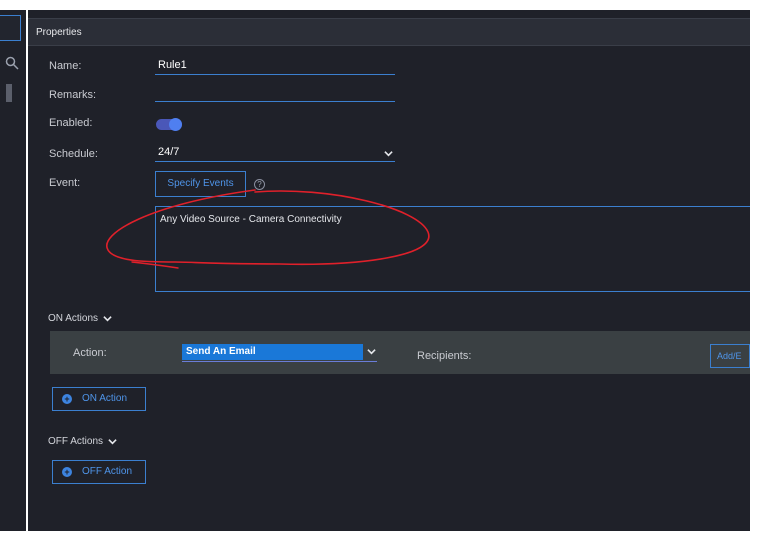  Describe the element at coordinates (275, 93) in the screenshot. I see `remarks-field` at that location.